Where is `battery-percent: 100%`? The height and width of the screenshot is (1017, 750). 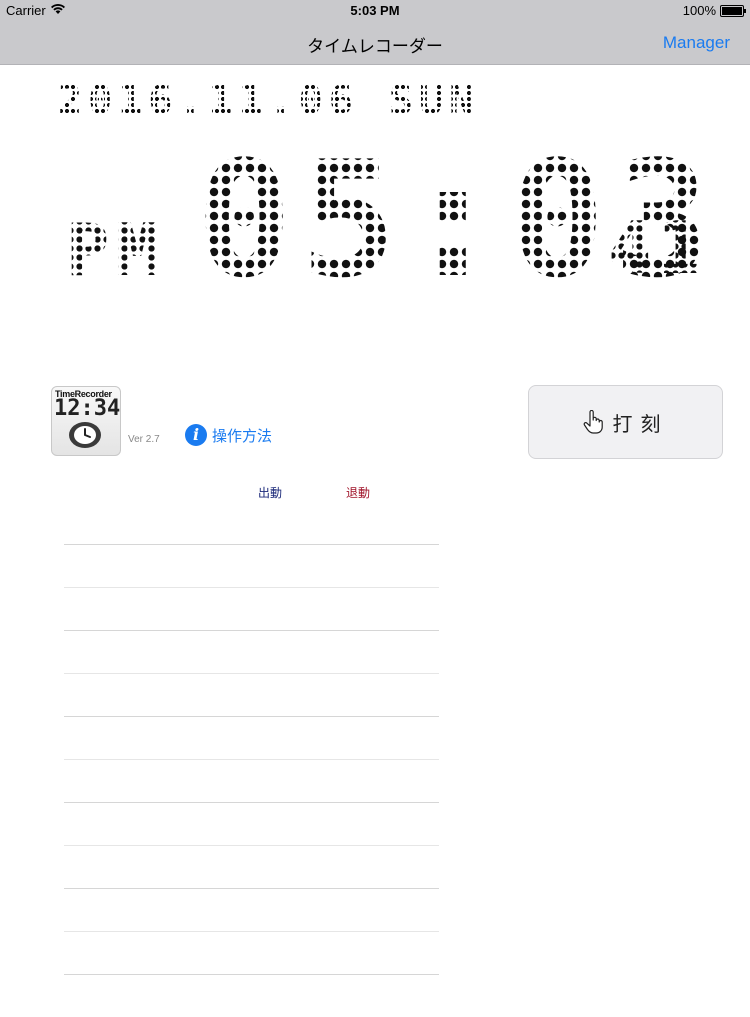
battery-percent: 100% is located at coordinates (699, 10).